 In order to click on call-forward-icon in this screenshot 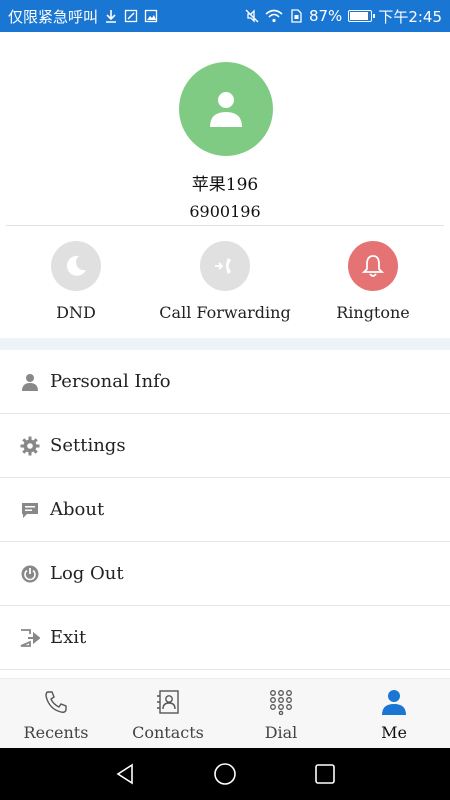, I will do `click(223, 266)`.